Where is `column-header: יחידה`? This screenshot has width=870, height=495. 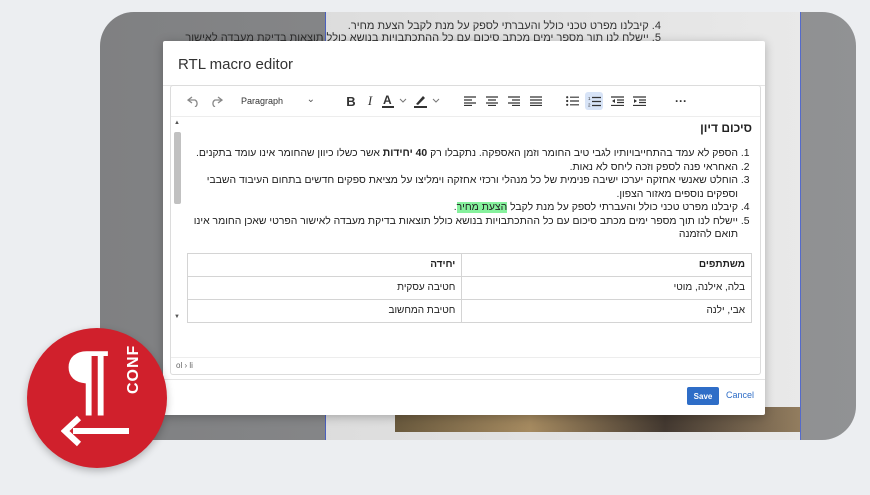 column-header: יחידה is located at coordinates (324, 264).